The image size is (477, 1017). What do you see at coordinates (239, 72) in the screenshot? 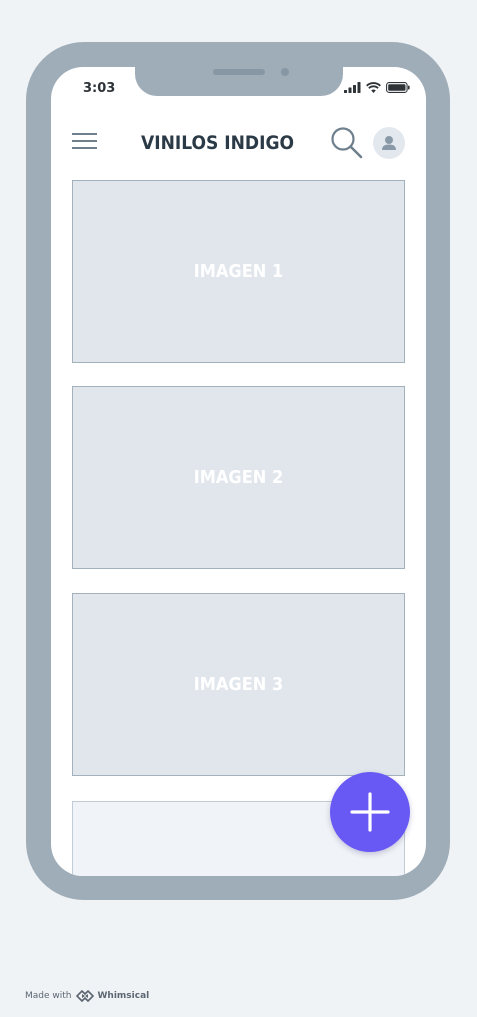
I see `speaker-grille` at bounding box center [239, 72].